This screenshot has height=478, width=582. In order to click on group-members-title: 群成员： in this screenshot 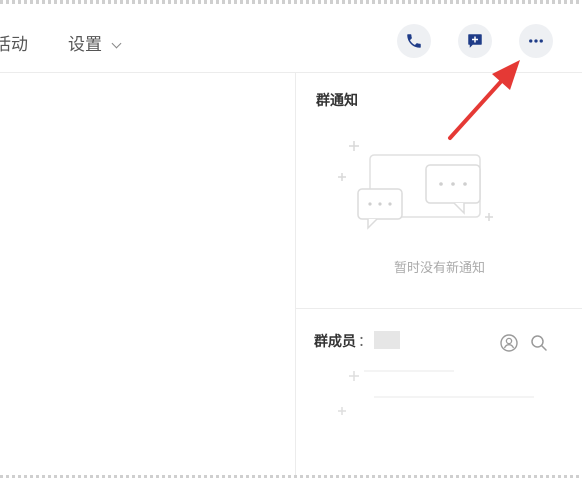, I will do `click(357, 341)`.